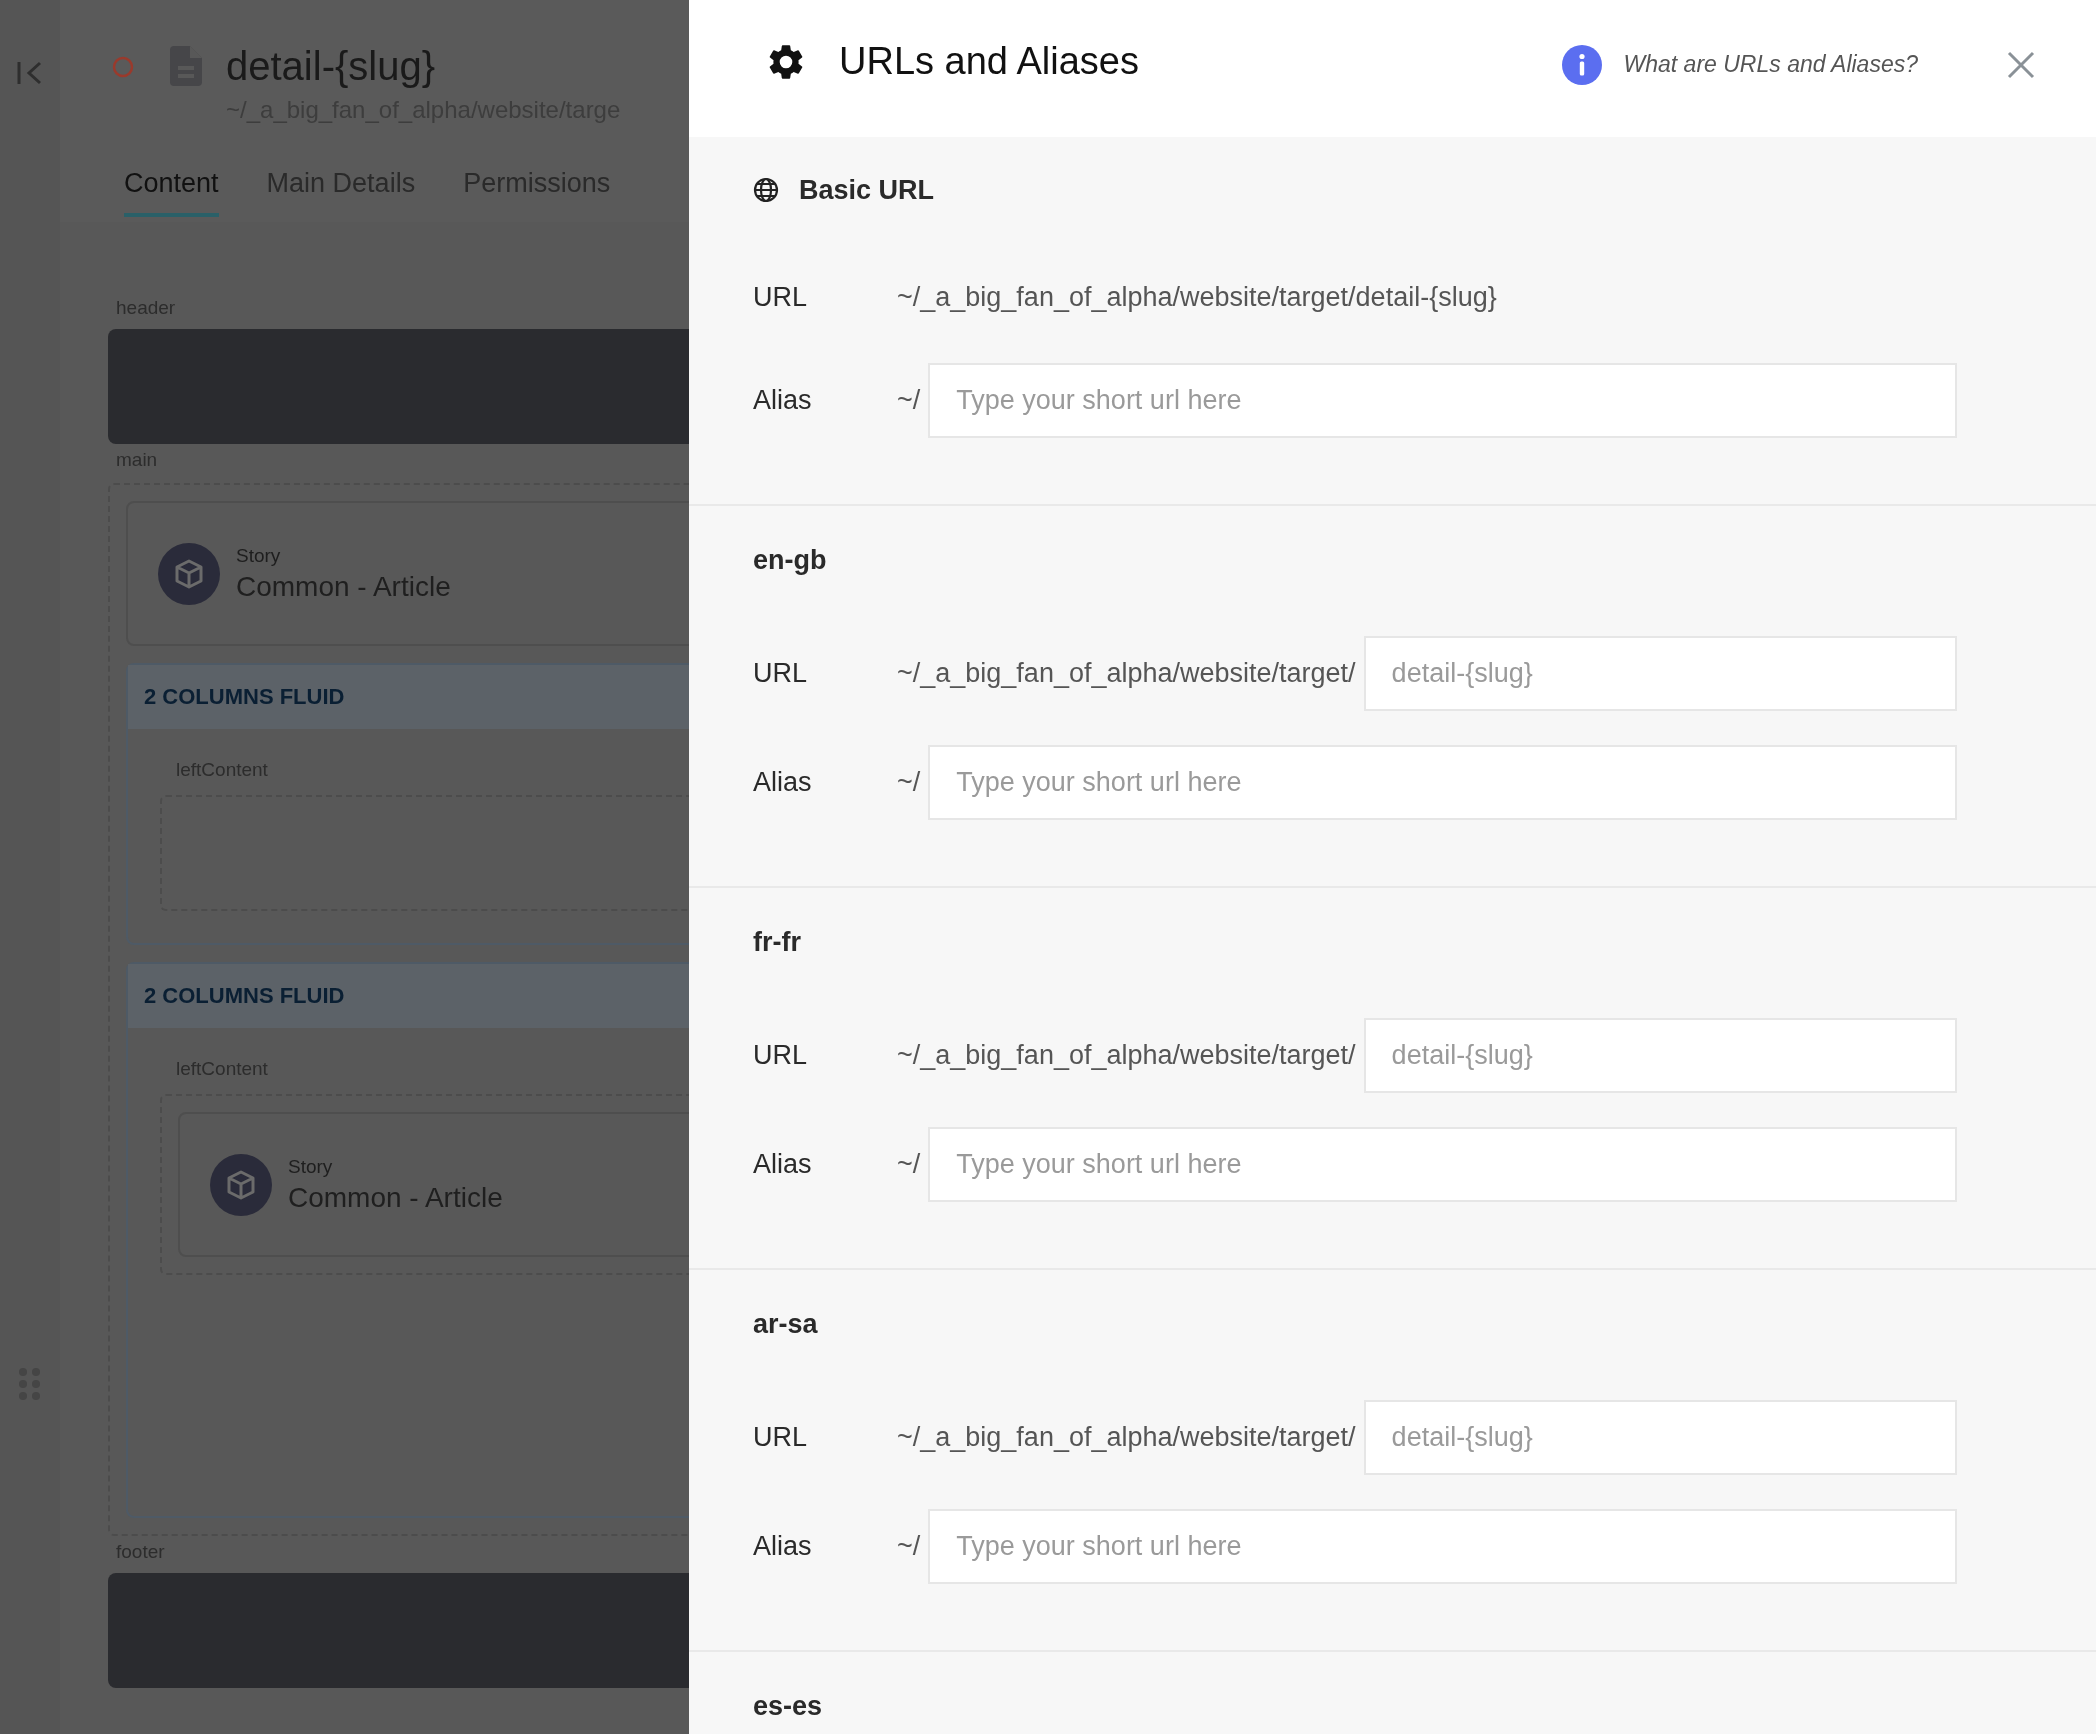  I want to click on section-heading: Basic URL, so click(867, 190).